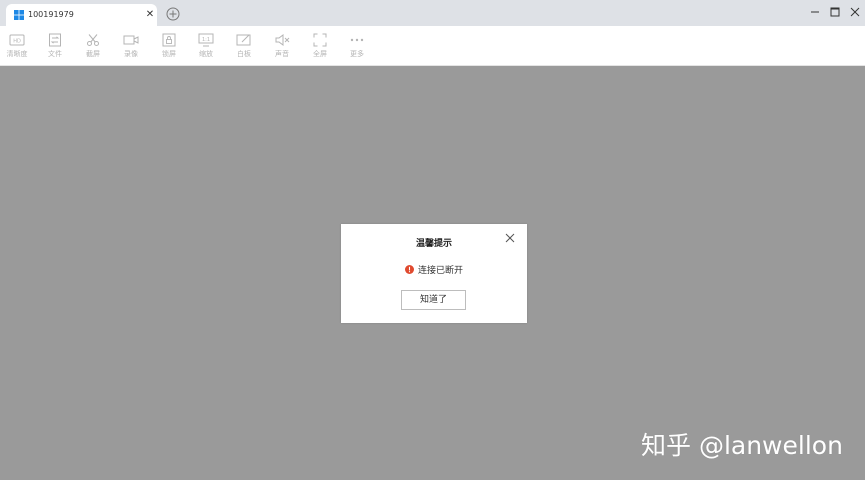 The width and height of the screenshot is (865, 480). Describe the element at coordinates (432, 13) in the screenshot. I see `title-bar: 100191979 ✕` at that location.